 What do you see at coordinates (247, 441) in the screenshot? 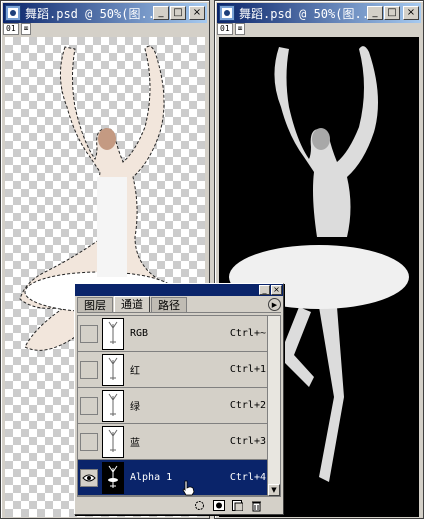
I see `channel-shortcut: Ctrl+3` at bounding box center [247, 441].